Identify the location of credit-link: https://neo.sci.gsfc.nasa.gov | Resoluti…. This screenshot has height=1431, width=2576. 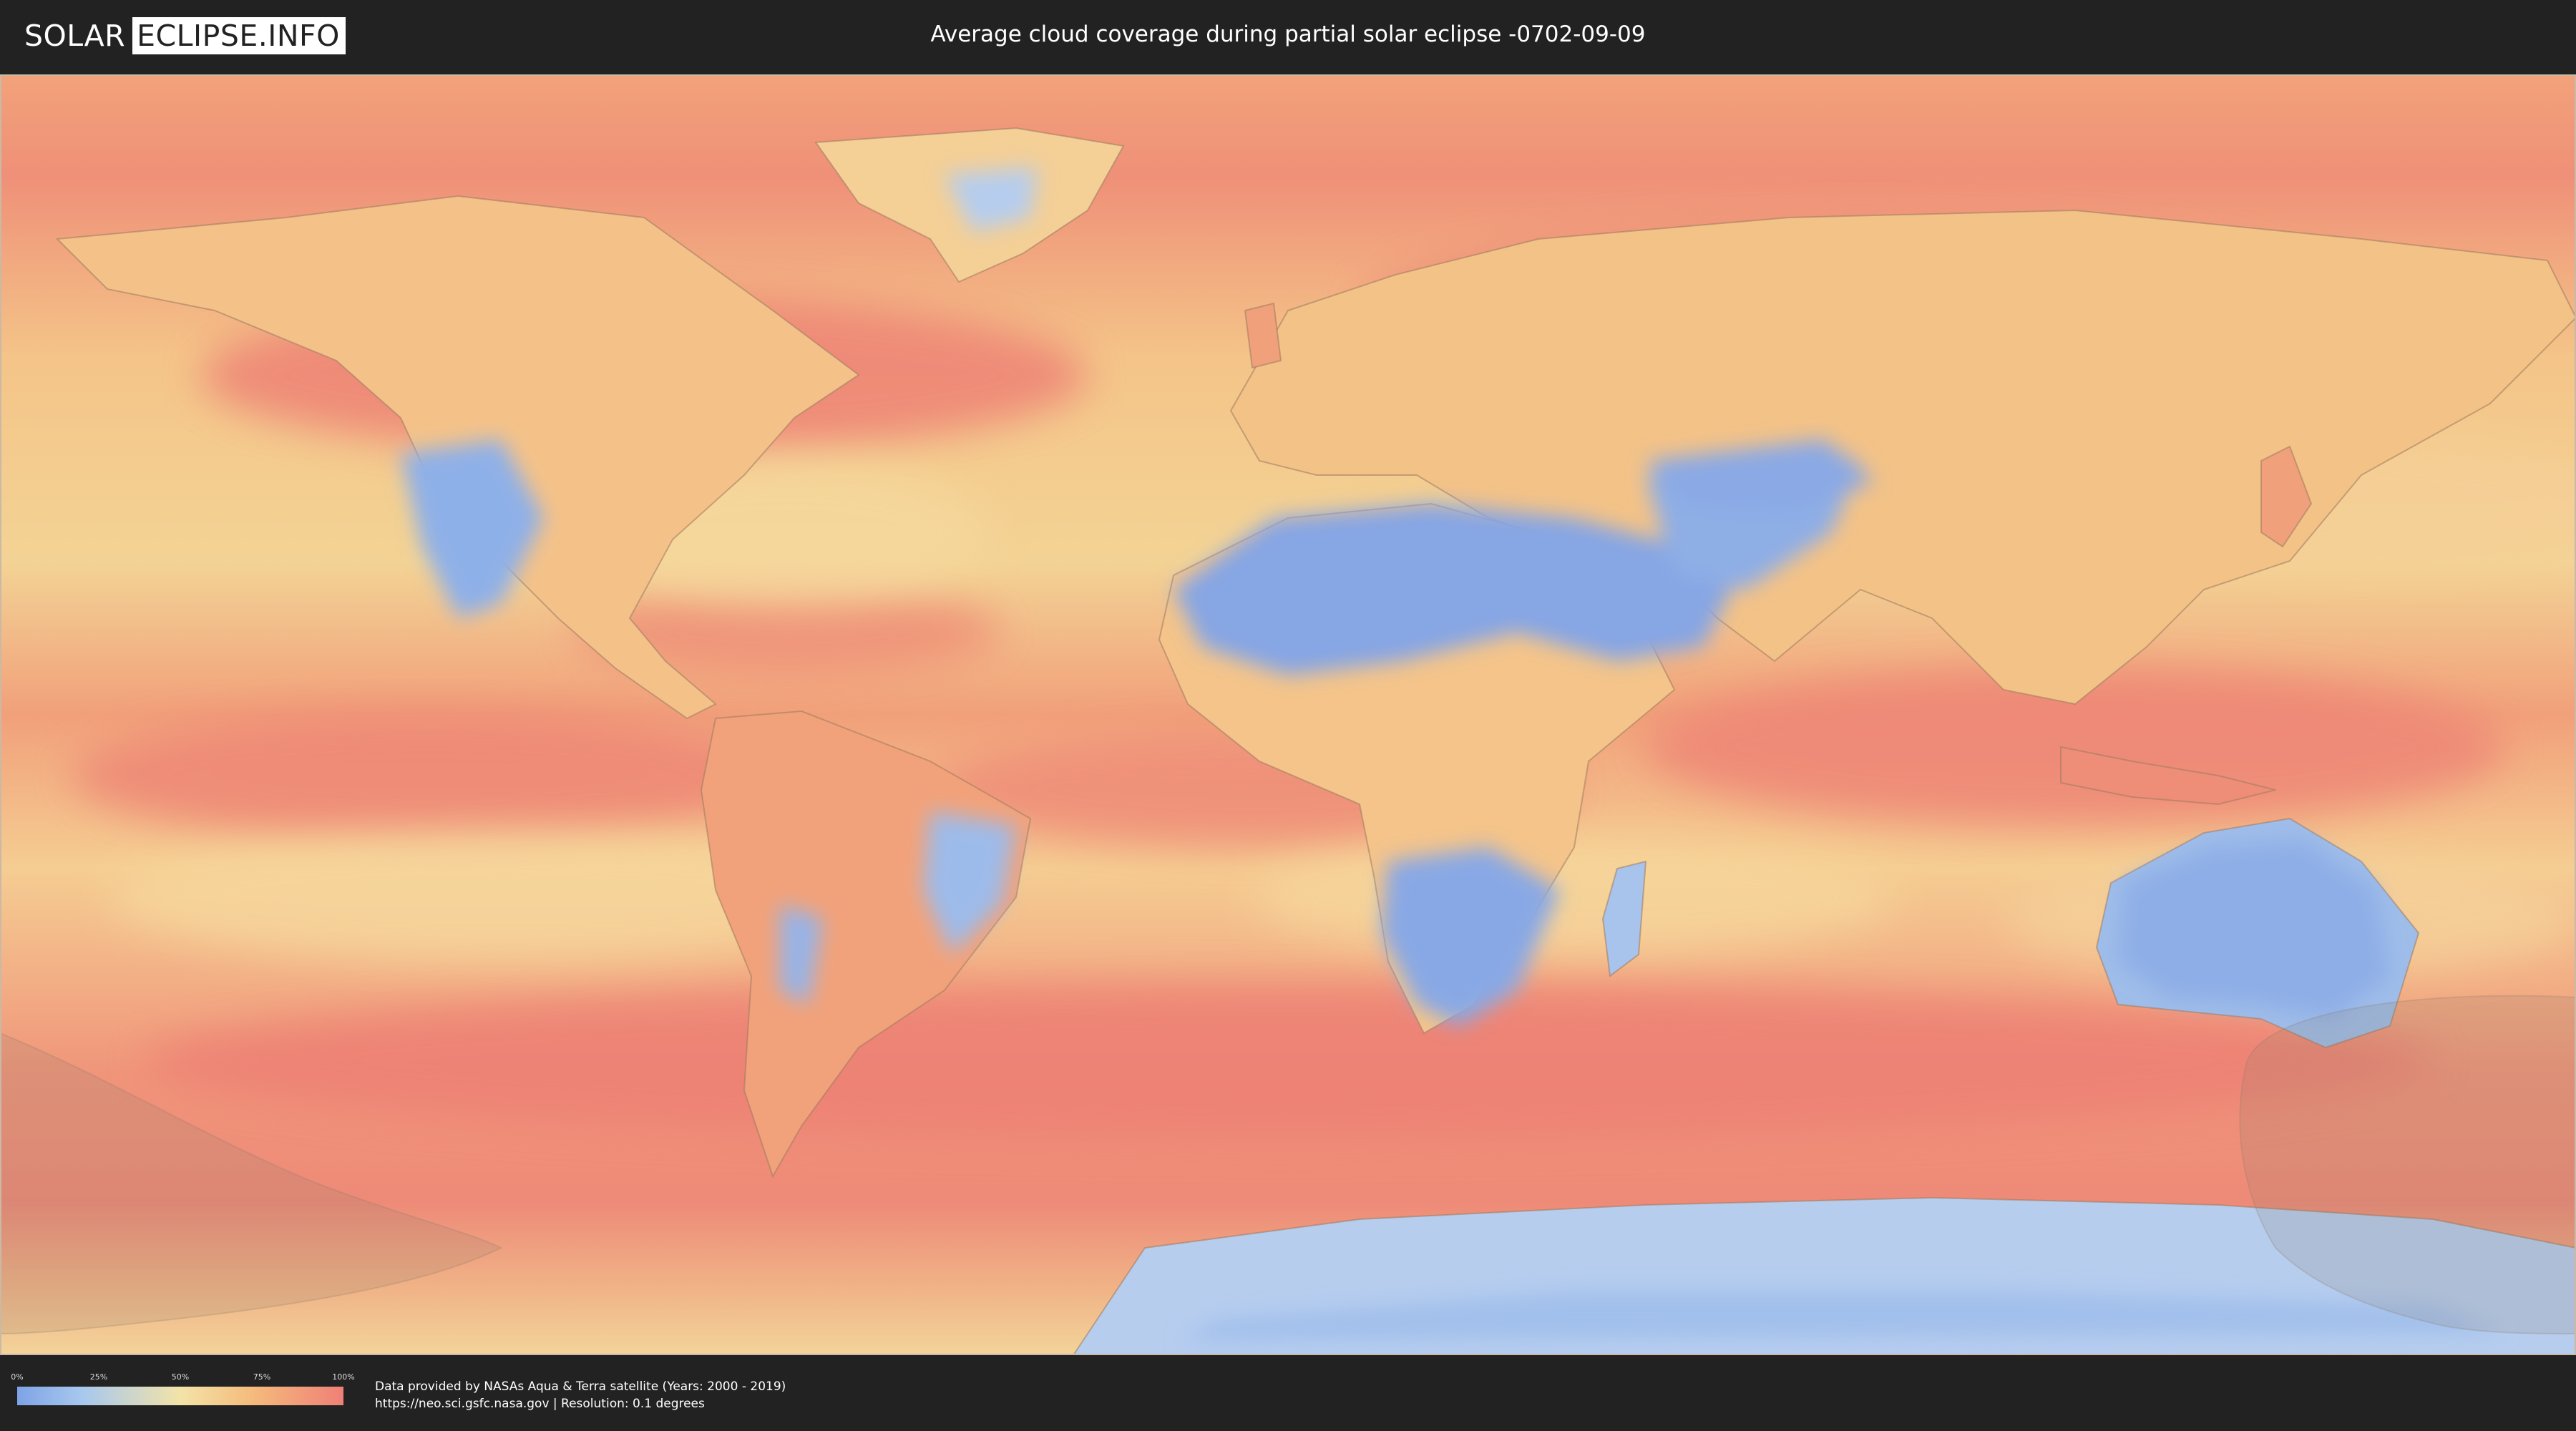
(580, 1404).